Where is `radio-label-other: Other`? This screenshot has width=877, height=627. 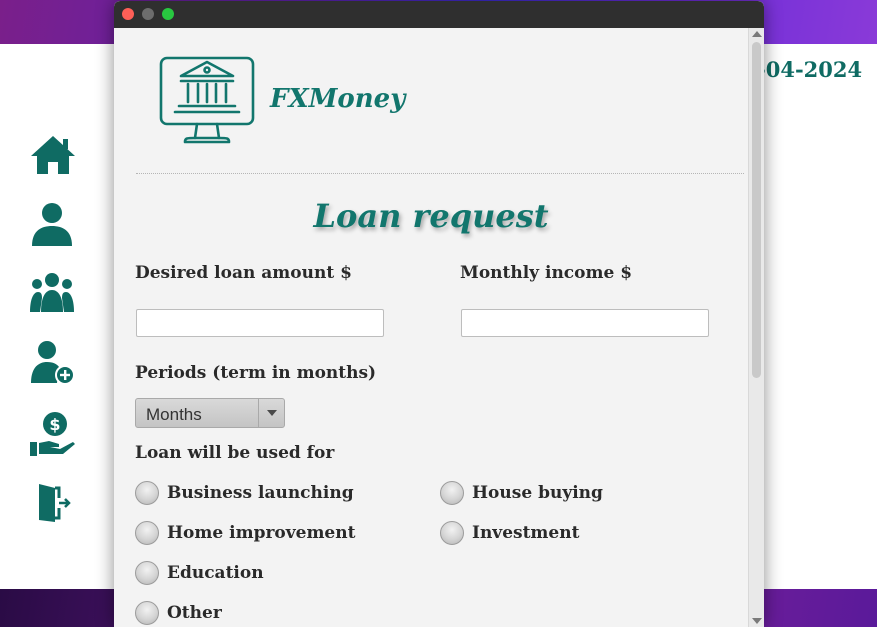
radio-label-other: Other is located at coordinates (194, 613).